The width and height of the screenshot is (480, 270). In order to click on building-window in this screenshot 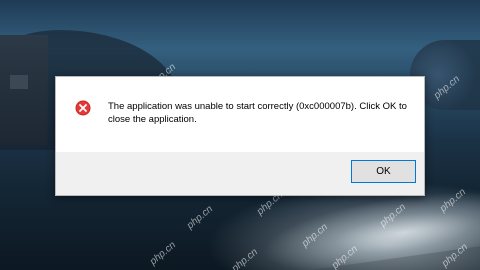, I will do `click(19, 82)`.